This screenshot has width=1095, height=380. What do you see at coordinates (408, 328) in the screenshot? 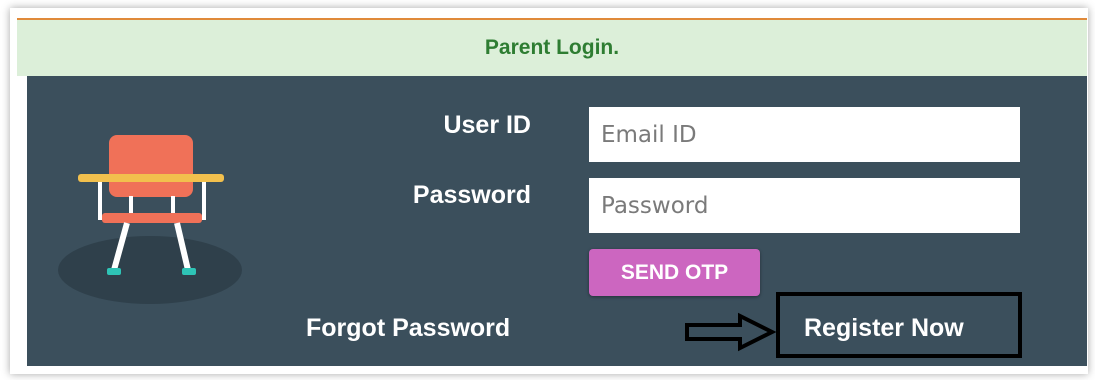
I see `forgot-password-link: Forgot Password` at bounding box center [408, 328].